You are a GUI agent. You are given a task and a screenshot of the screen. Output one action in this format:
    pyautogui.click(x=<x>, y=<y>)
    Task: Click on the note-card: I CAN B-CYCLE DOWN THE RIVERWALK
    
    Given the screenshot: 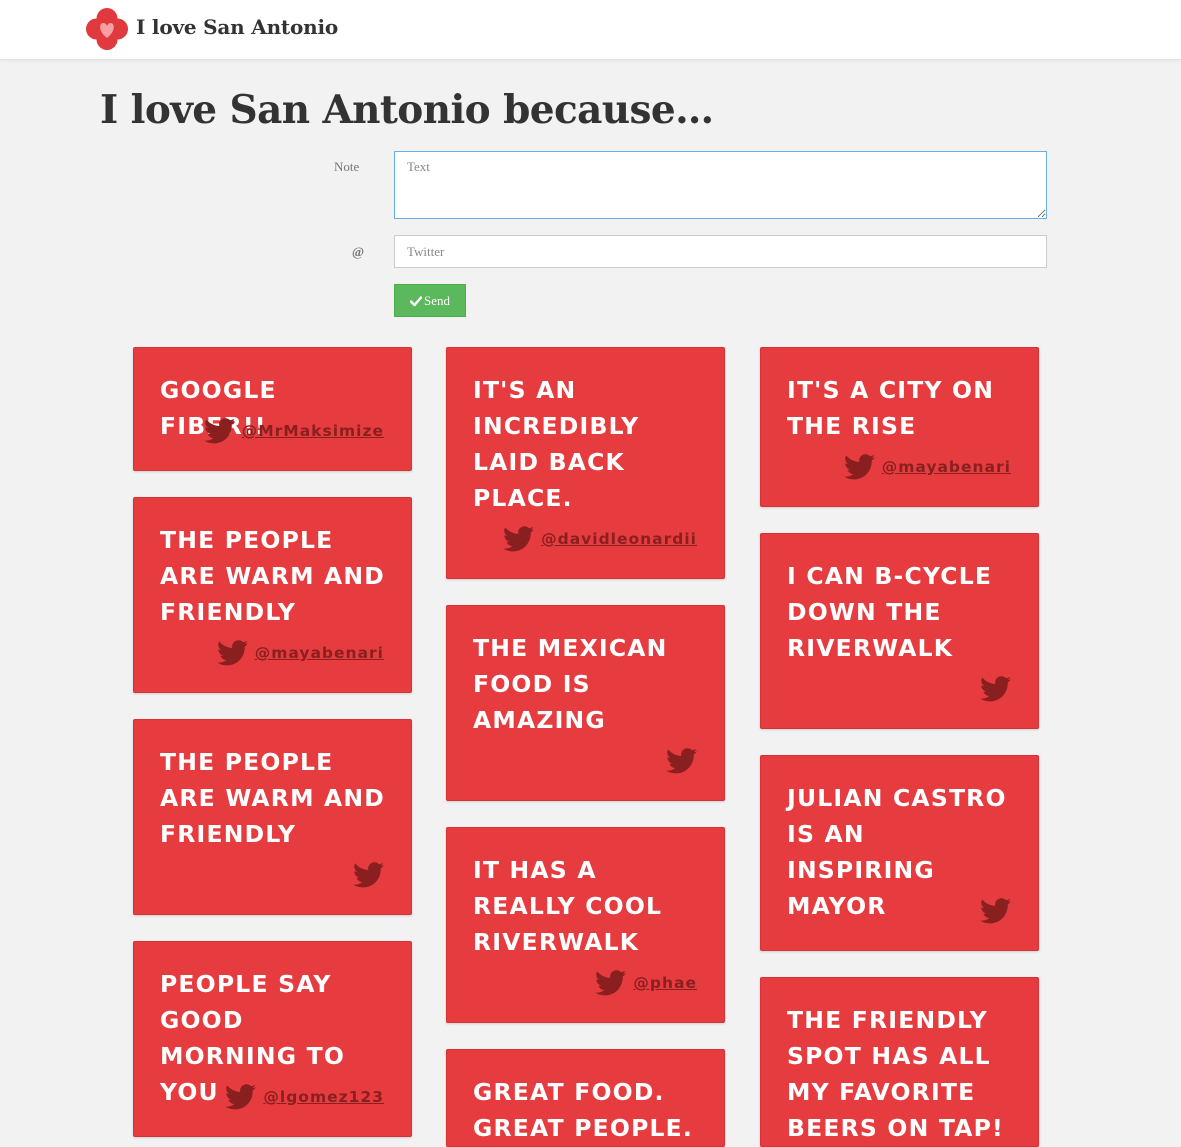 What is the action you would take?
    pyautogui.click(x=899, y=631)
    